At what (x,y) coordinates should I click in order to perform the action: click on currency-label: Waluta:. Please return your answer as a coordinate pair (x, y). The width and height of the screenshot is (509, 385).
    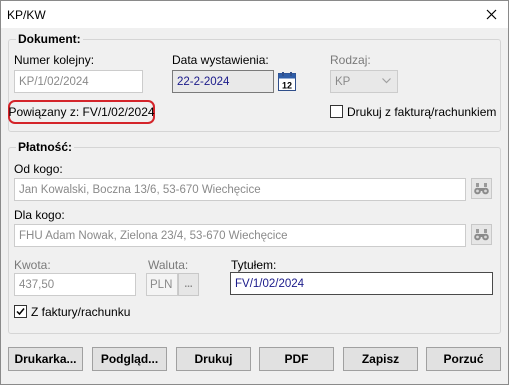
    Looking at the image, I should click on (168, 265).